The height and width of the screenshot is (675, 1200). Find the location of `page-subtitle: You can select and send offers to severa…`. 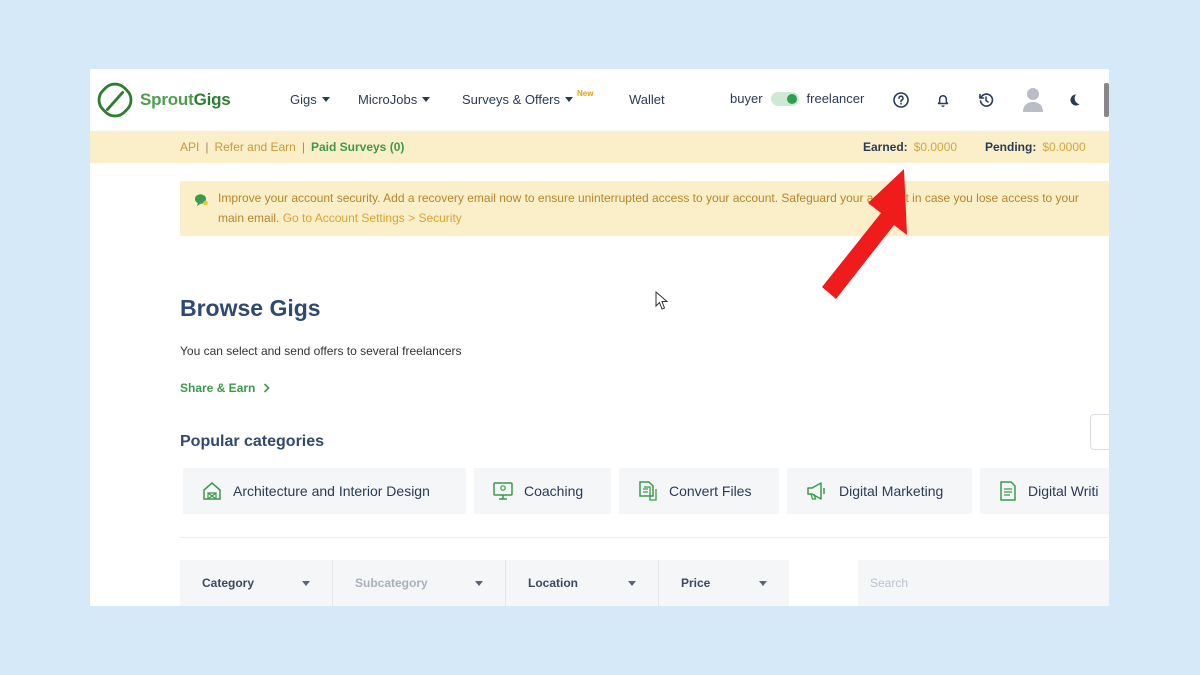

page-subtitle: You can select and send offers to severa… is located at coordinates (321, 351).